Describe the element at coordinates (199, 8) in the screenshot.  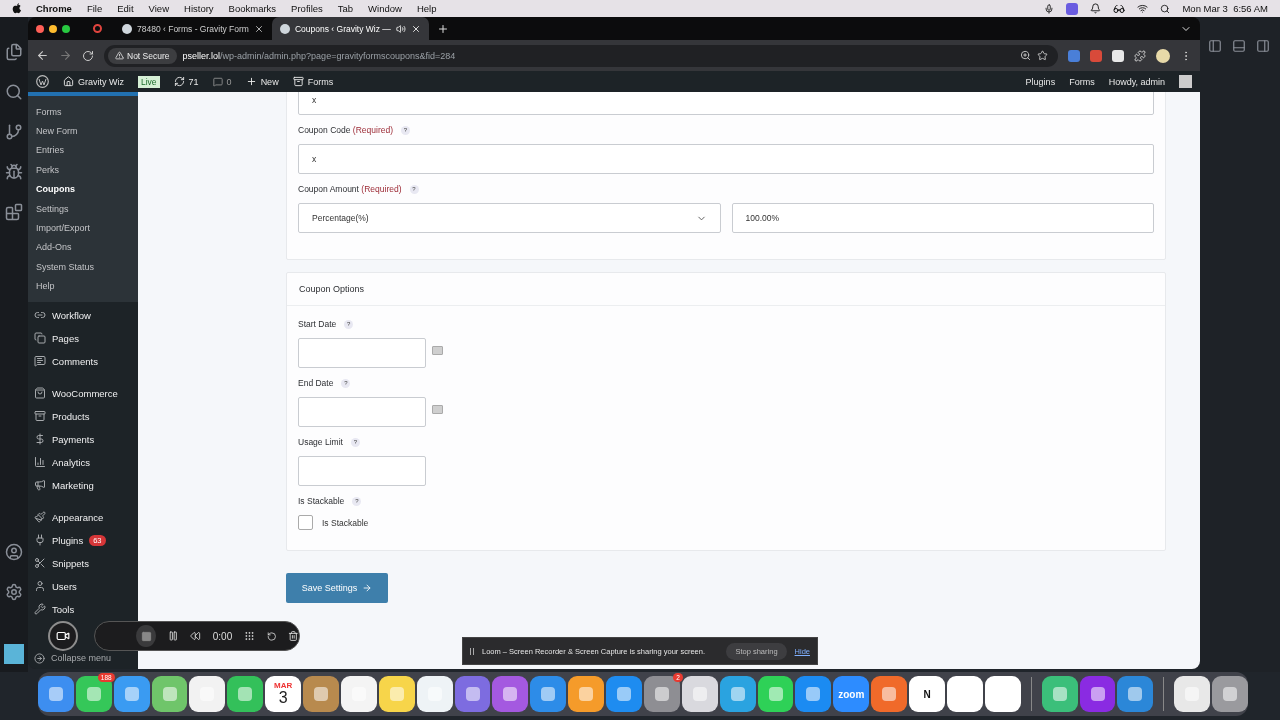
I see `menu-item: History` at that location.